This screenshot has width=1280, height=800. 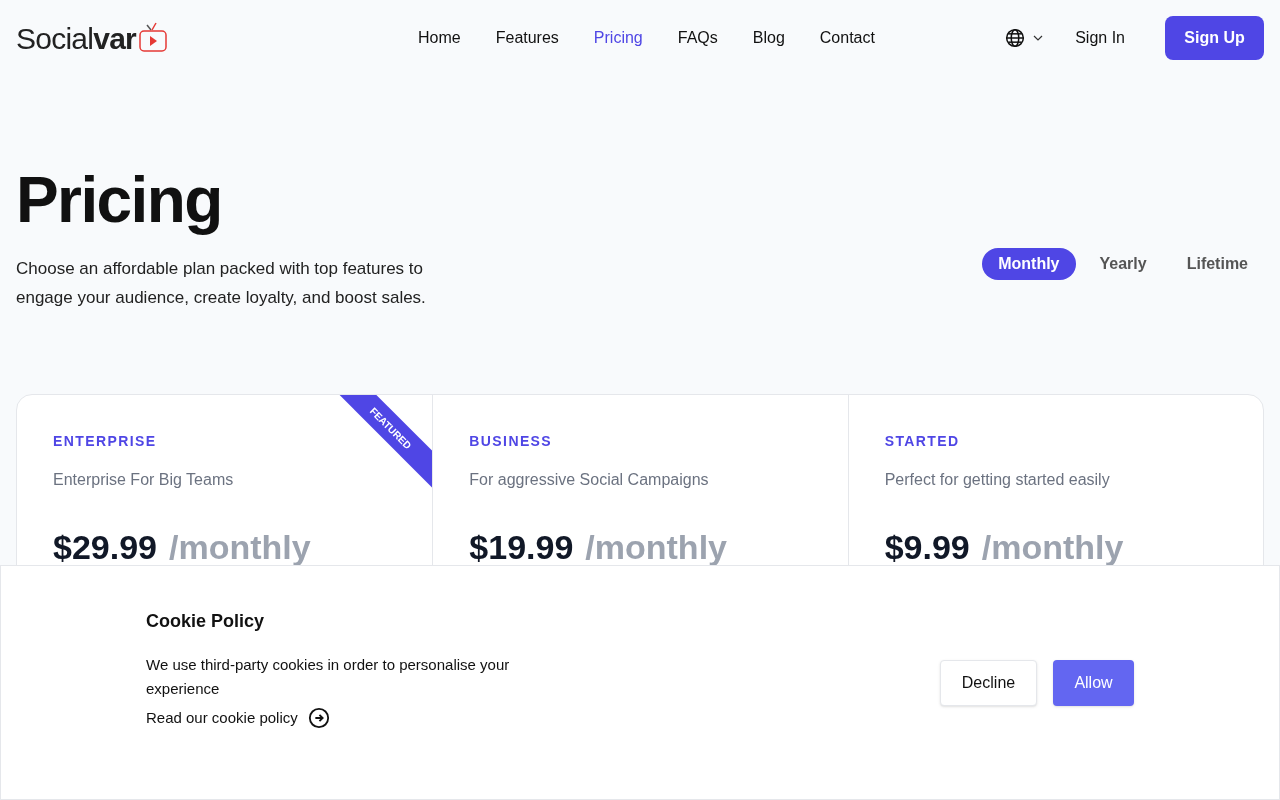 I want to click on plan-price: $9.99, so click(x=927, y=547).